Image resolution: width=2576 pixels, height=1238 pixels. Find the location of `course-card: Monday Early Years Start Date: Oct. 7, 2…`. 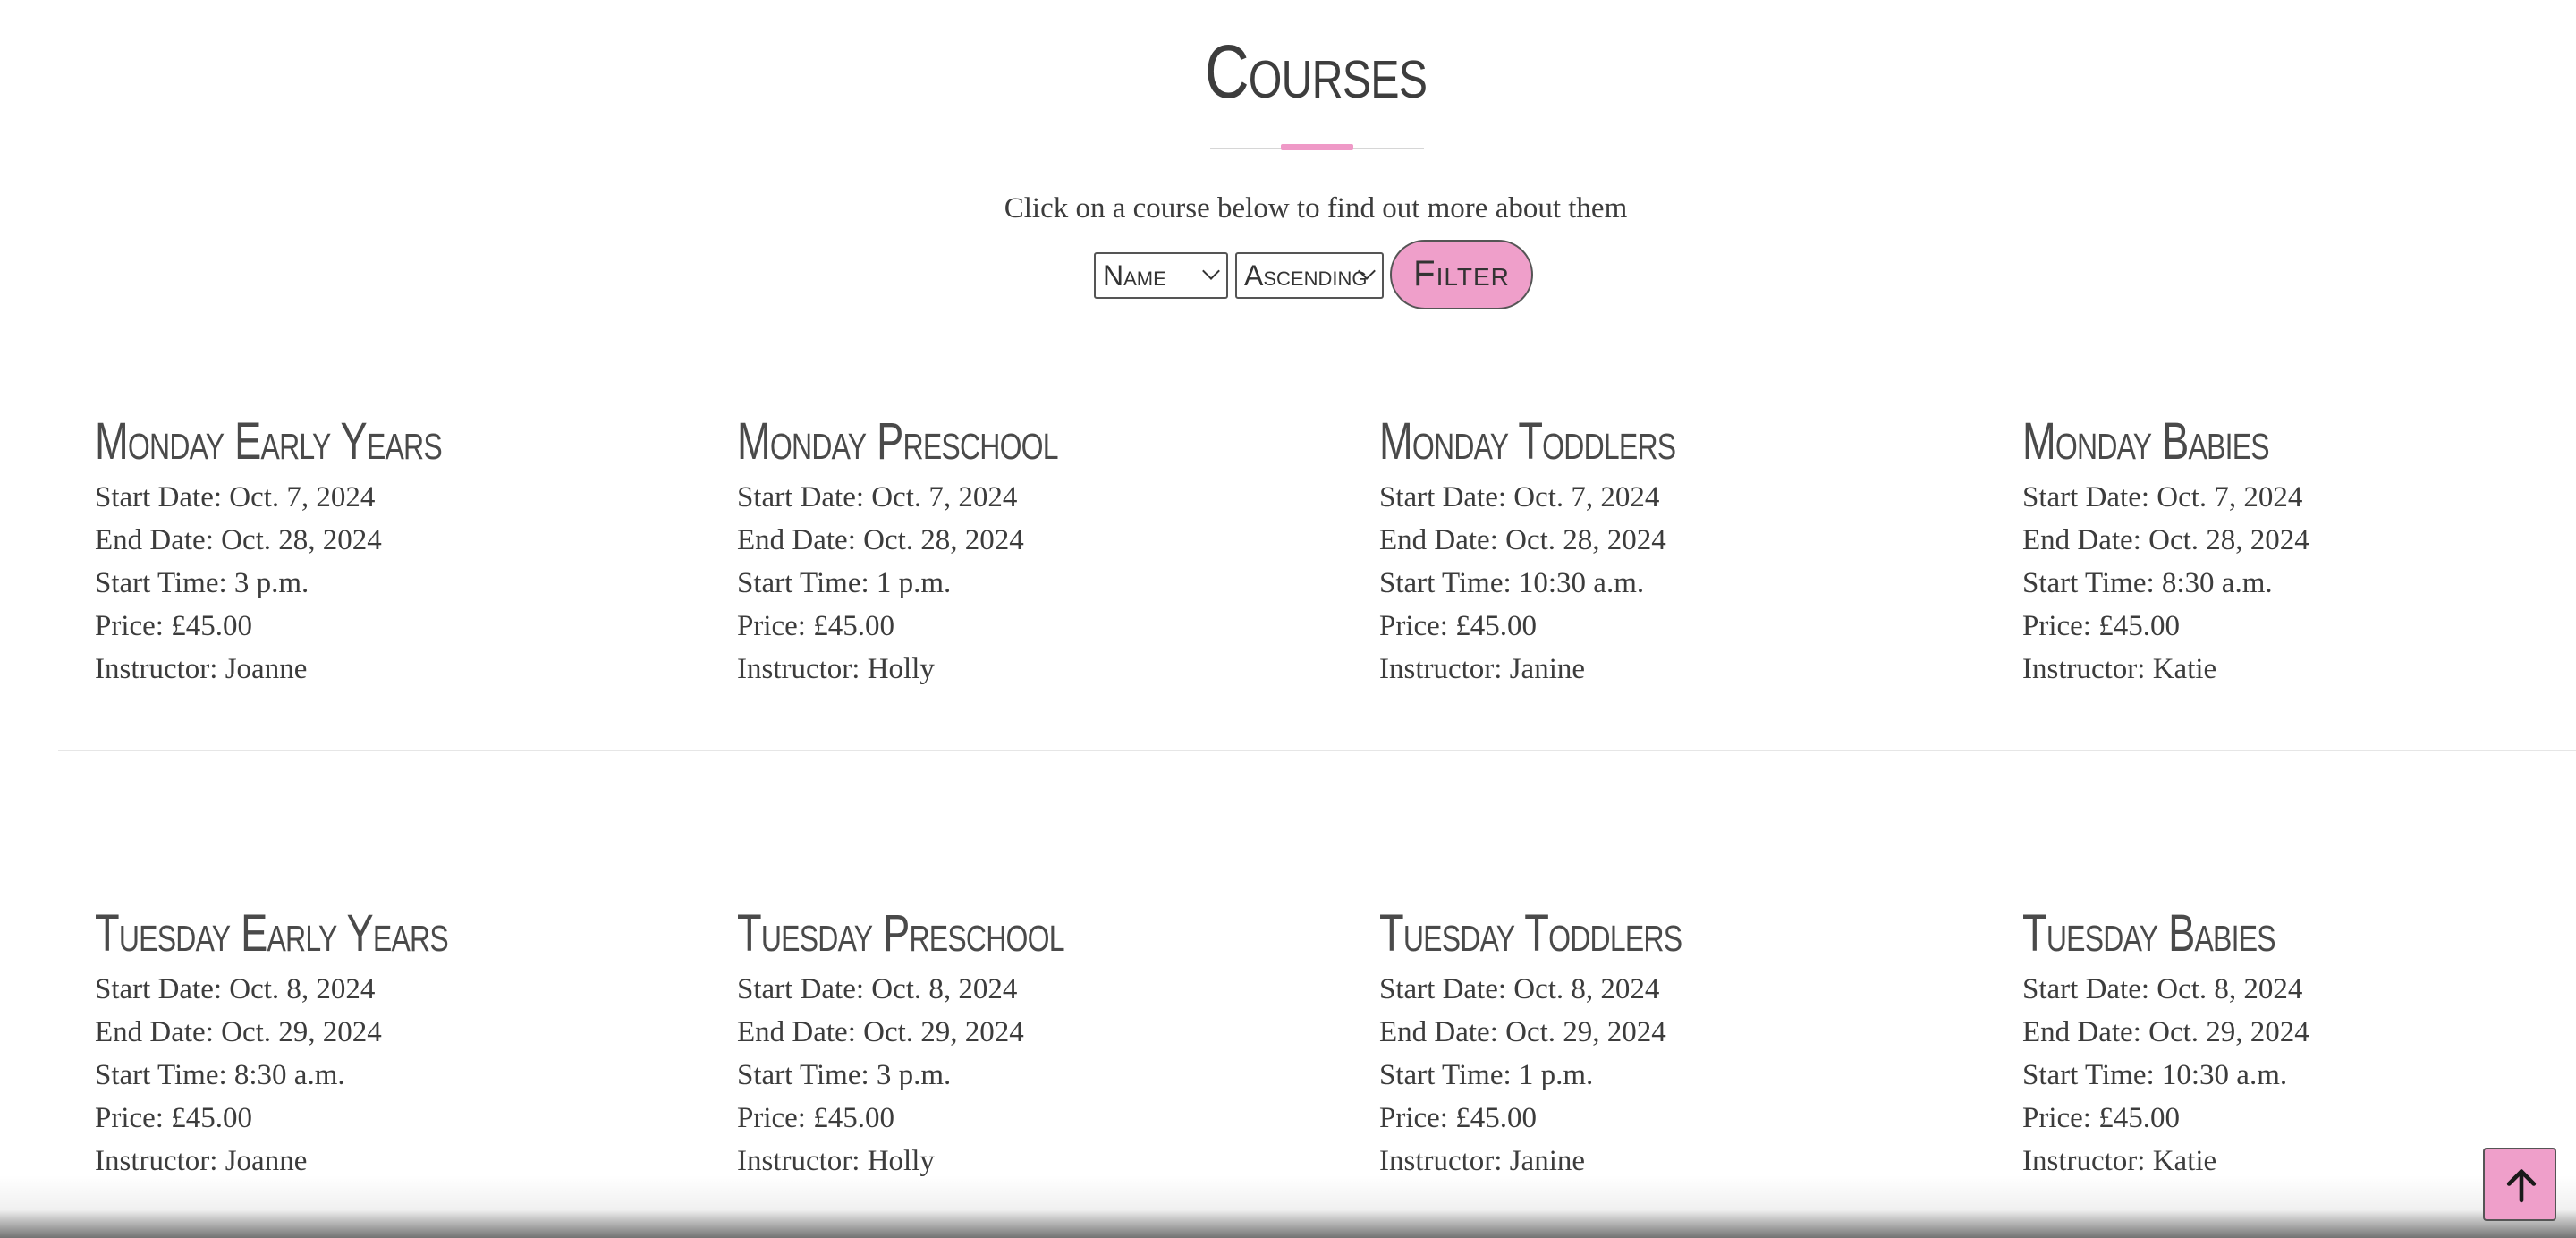

course-card: Monday Early Years Start Date: Oct. 7, 2… is located at coordinates (363, 553).